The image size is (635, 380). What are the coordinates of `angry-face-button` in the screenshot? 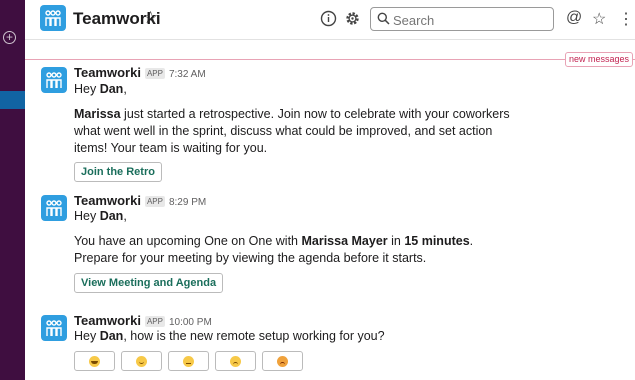 It's located at (282, 361).